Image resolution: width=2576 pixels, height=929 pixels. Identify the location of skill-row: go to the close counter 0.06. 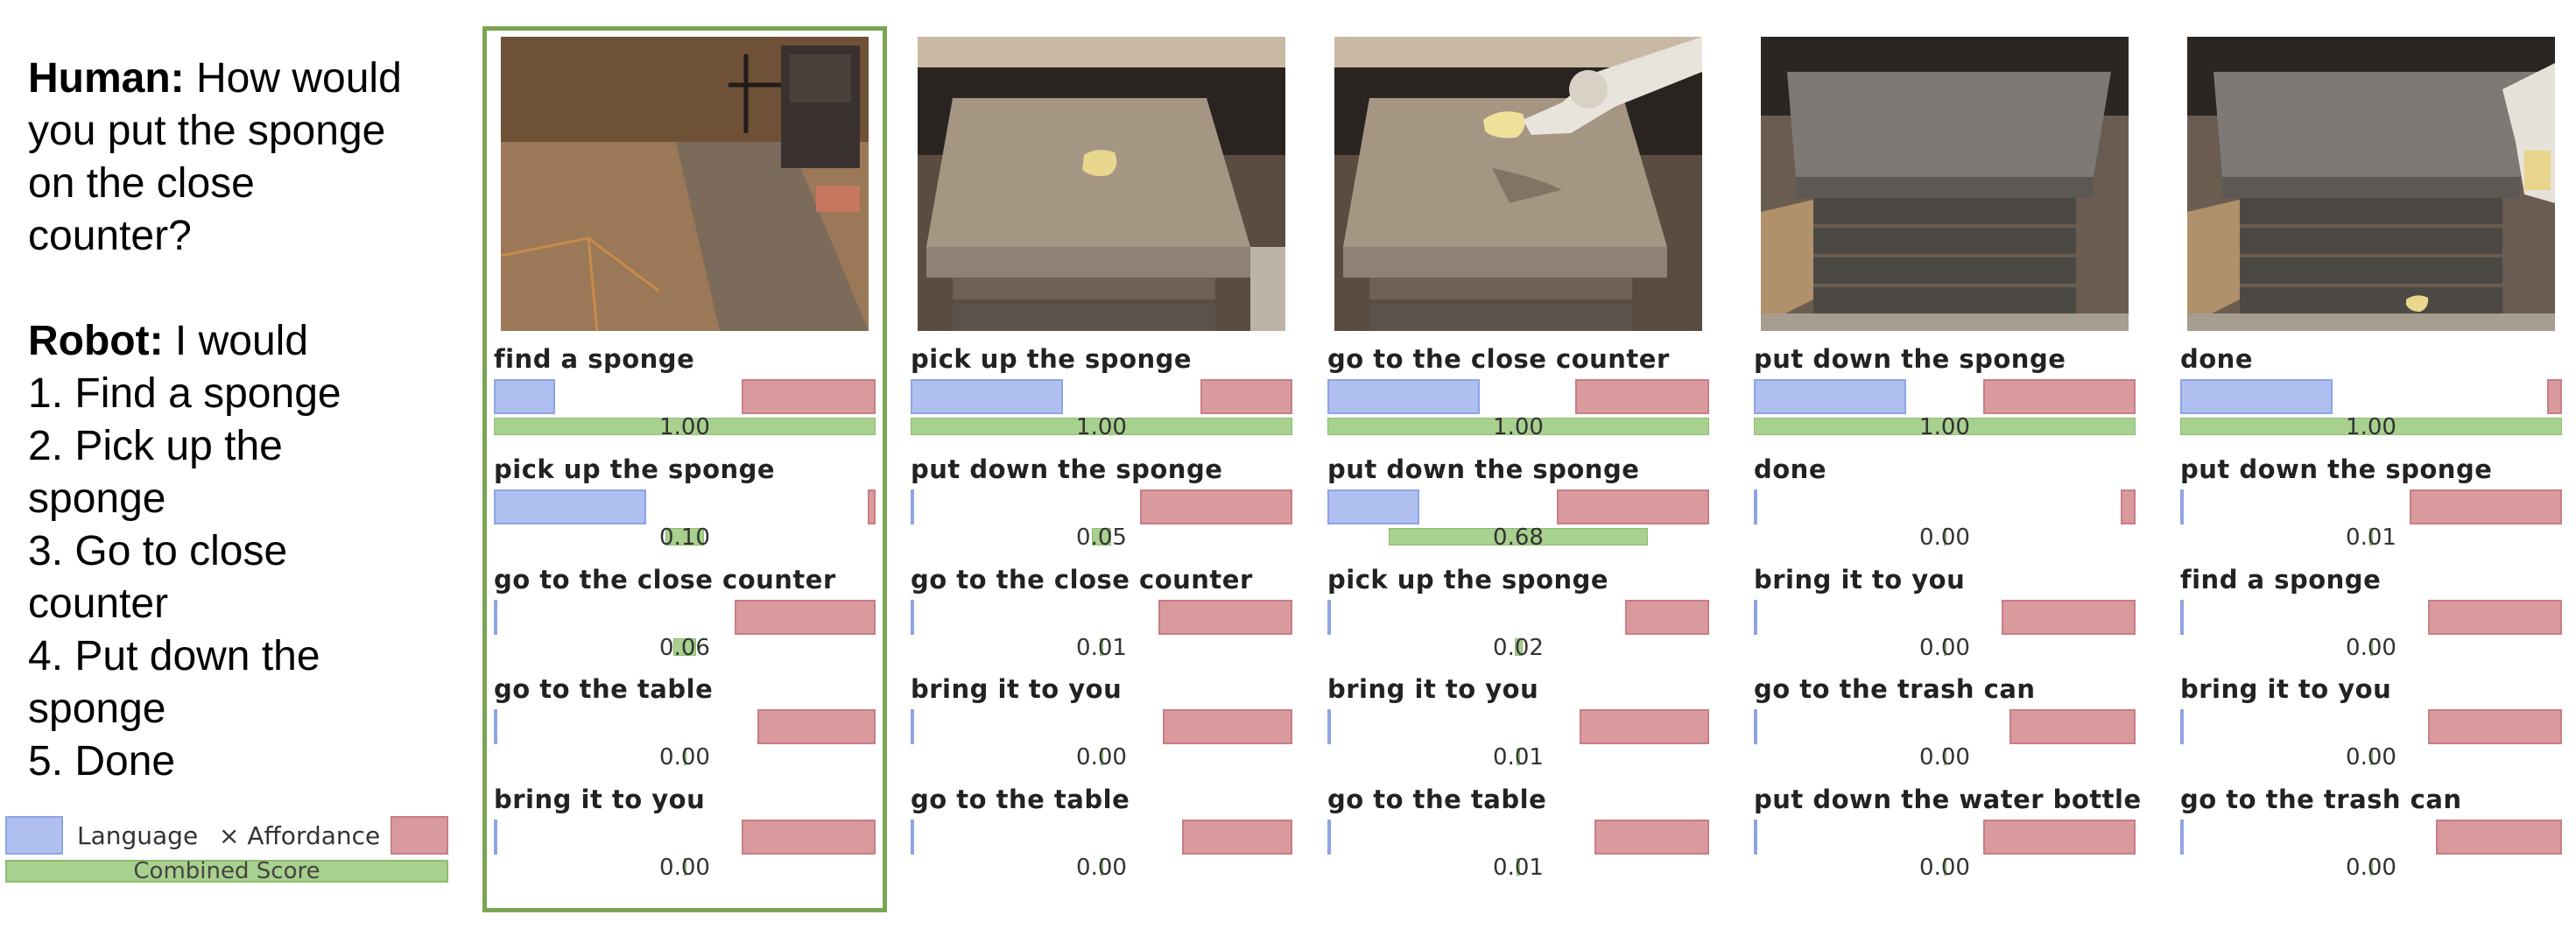
(685, 617).